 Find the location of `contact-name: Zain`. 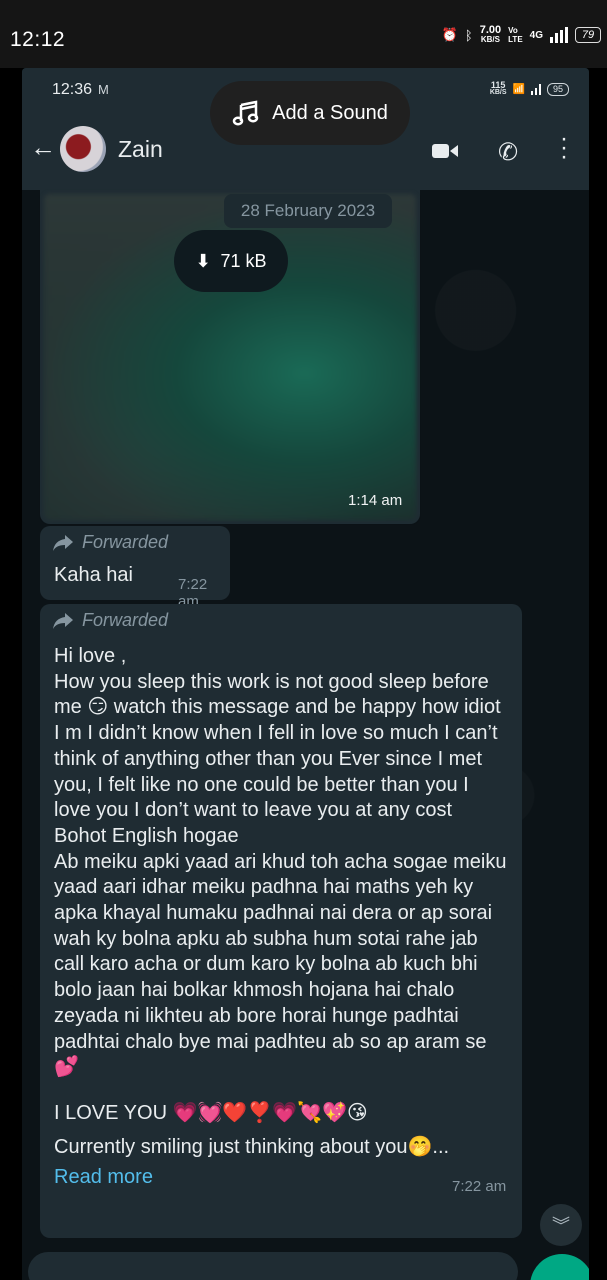

contact-name: Zain is located at coordinates (140, 149).